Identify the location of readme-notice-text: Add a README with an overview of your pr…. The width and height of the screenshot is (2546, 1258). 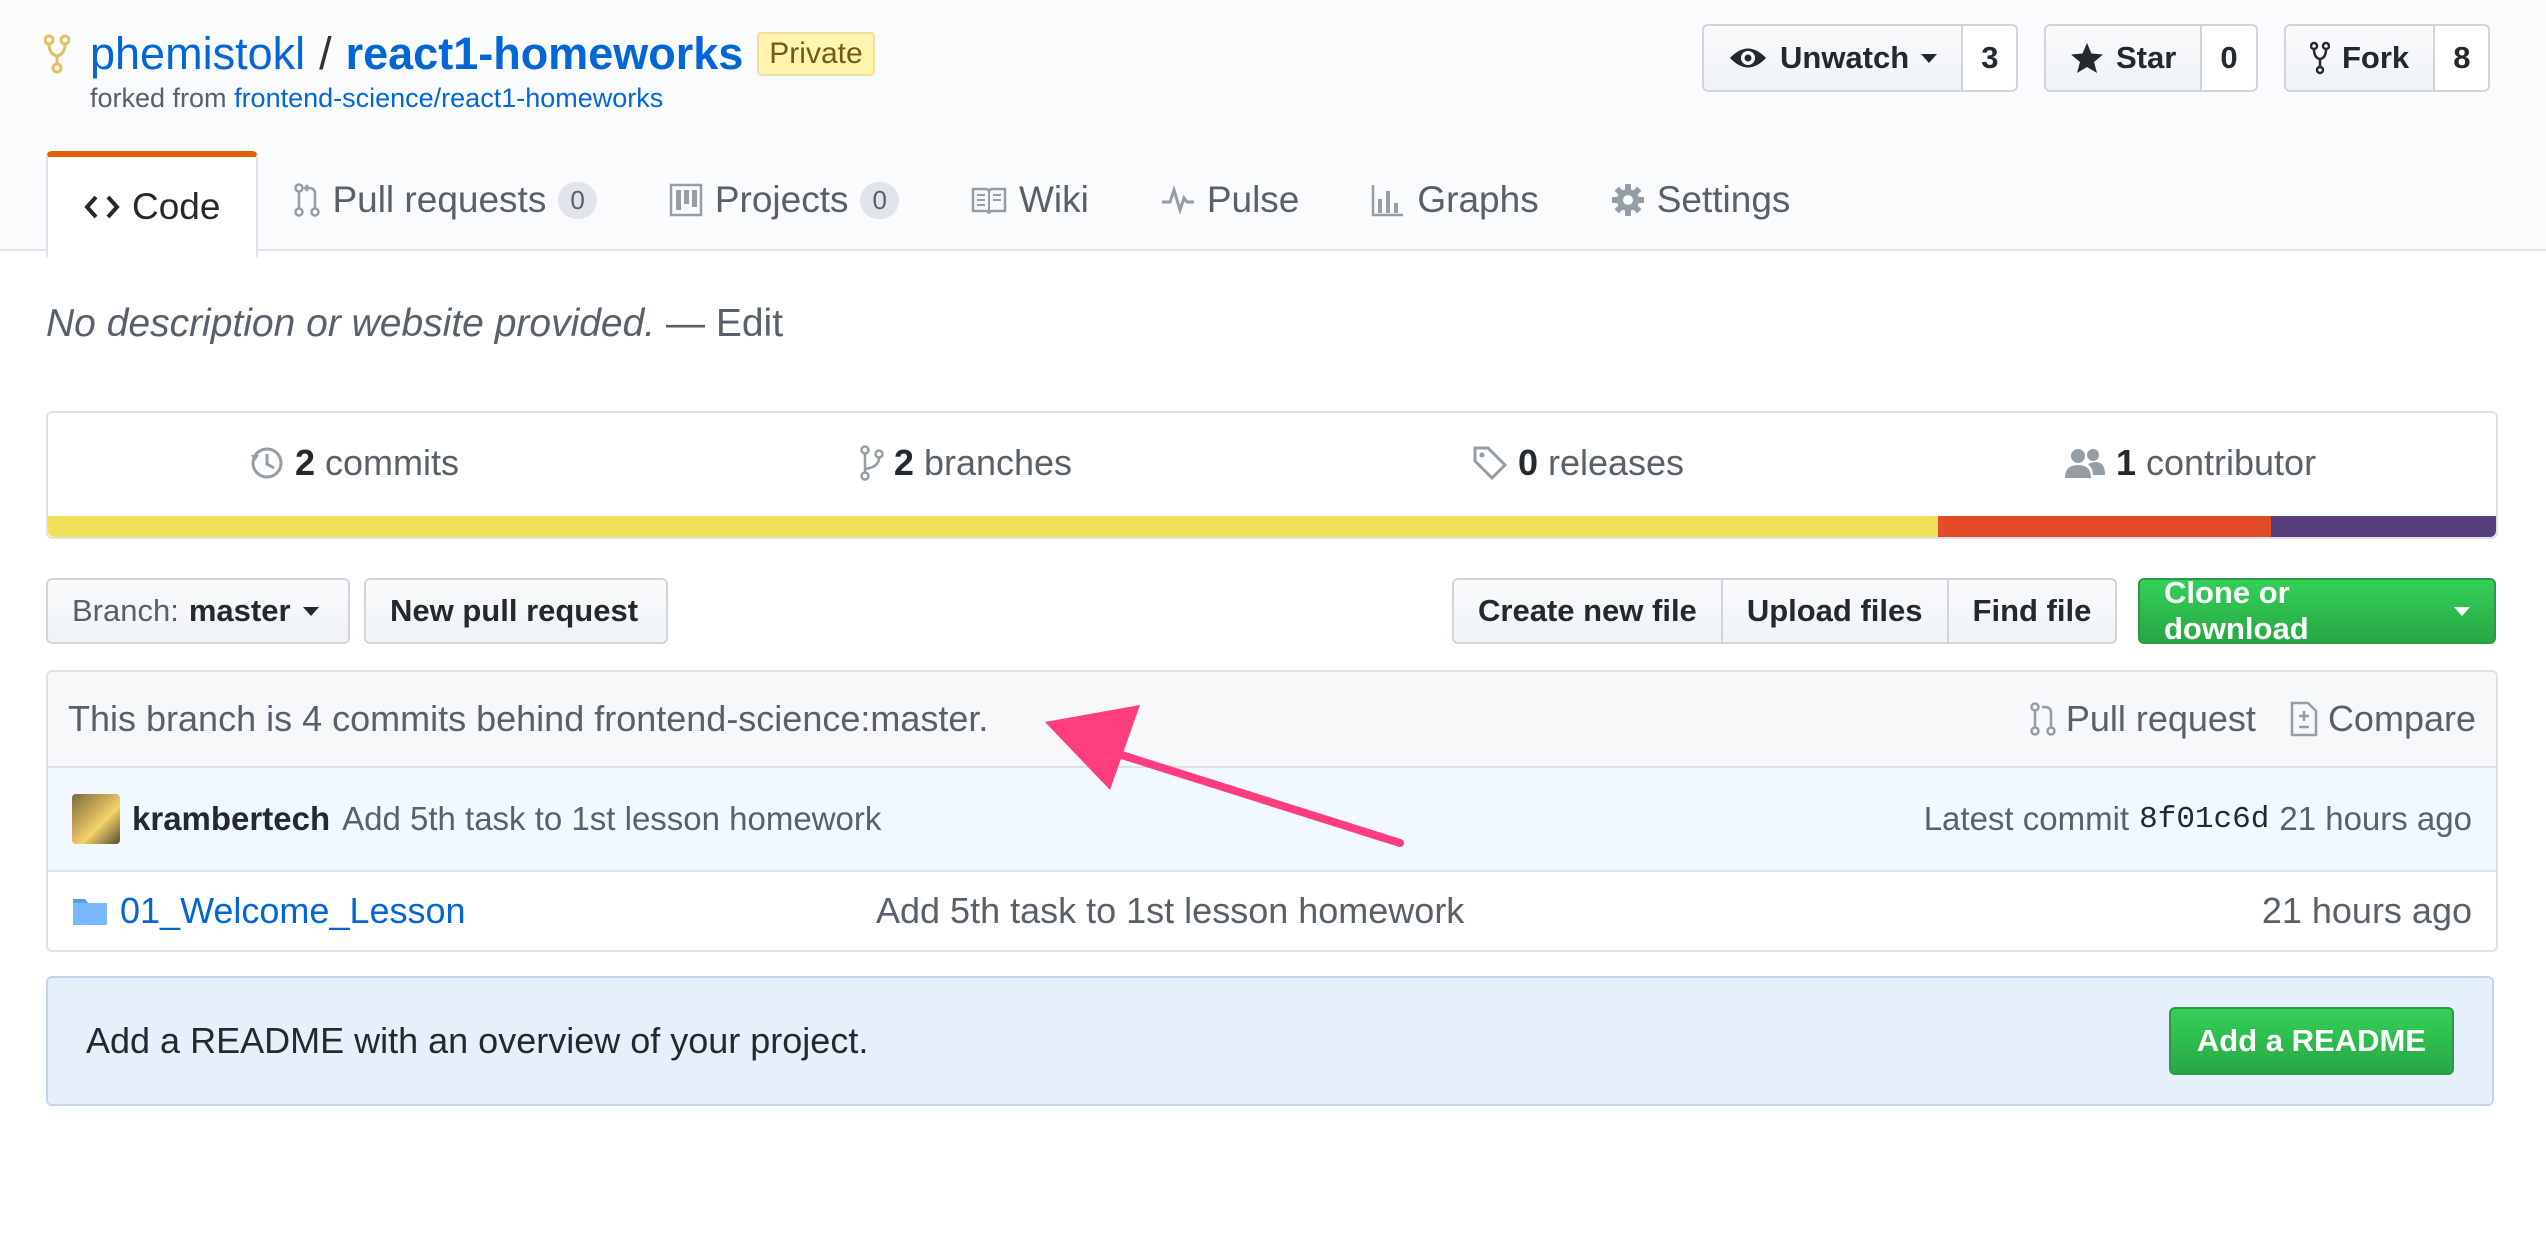
(477, 1040).